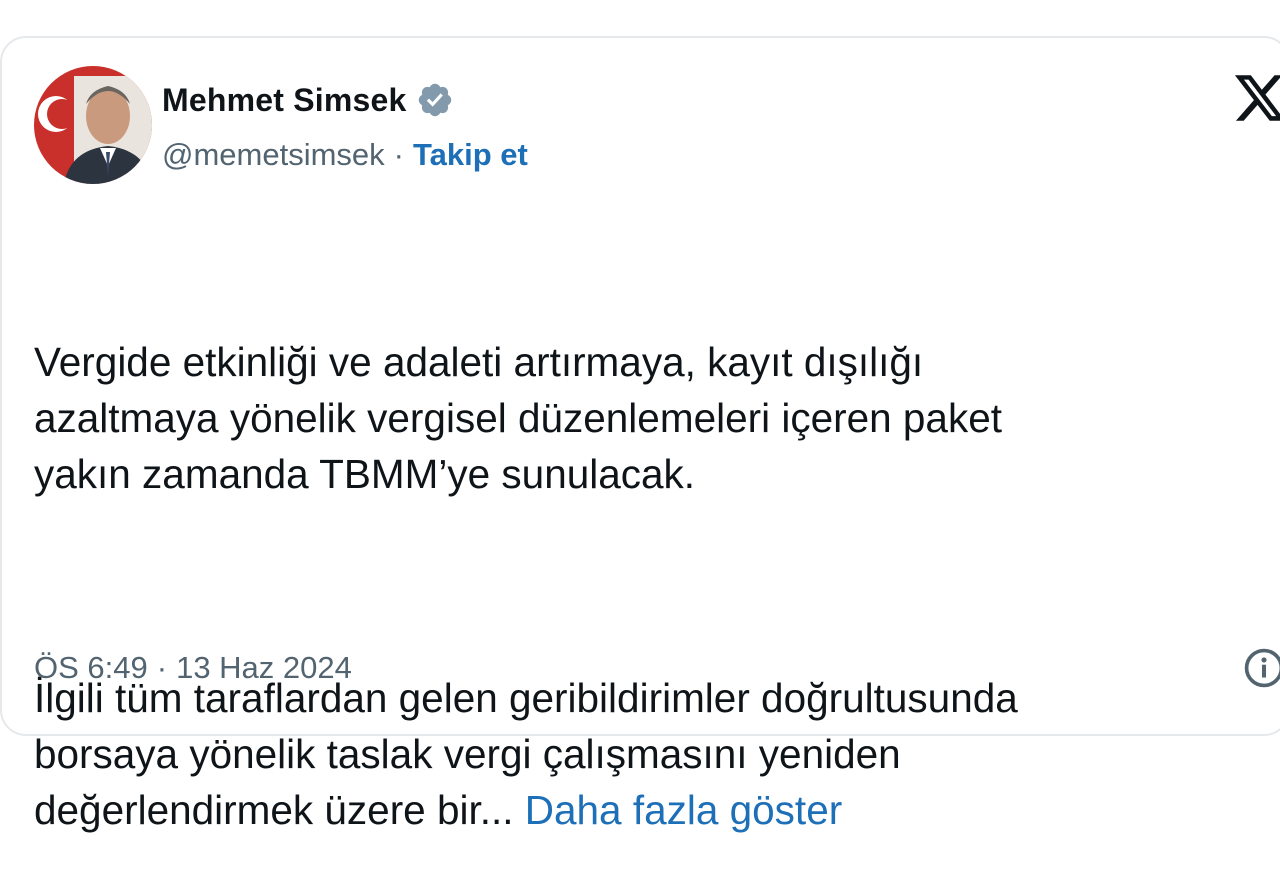 The width and height of the screenshot is (1280, 894). What do you see at coordinates (435, 100) in the screenshot?
I see `verified-badge-icon` at bounding box center [435, 100].